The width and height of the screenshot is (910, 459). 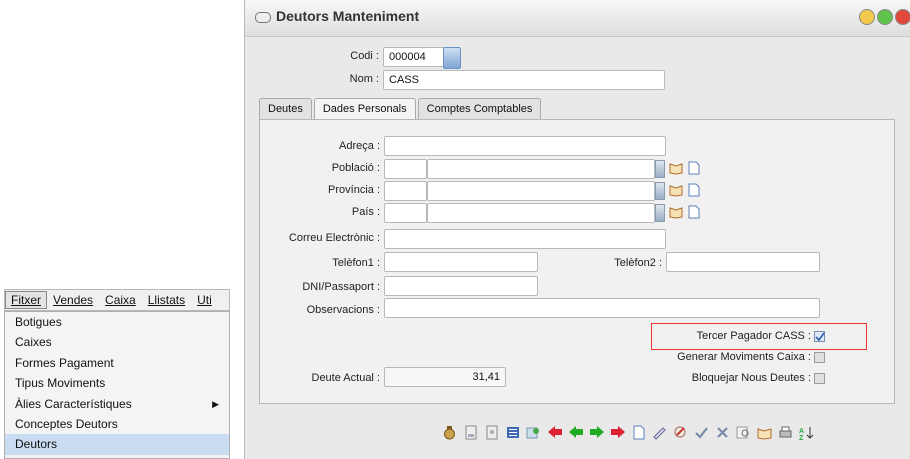 What do you see at coordinates (263, 17) in the screenshot?
I see `window-pill-icon` at bounding box center [263, 17].